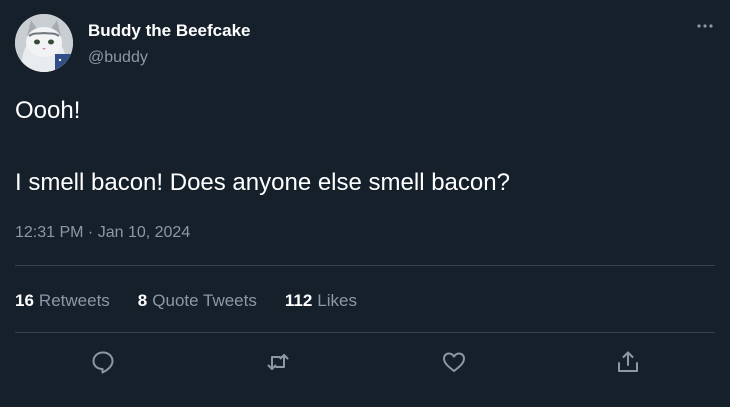  I want to click on more-options-button, so click(705, 26).